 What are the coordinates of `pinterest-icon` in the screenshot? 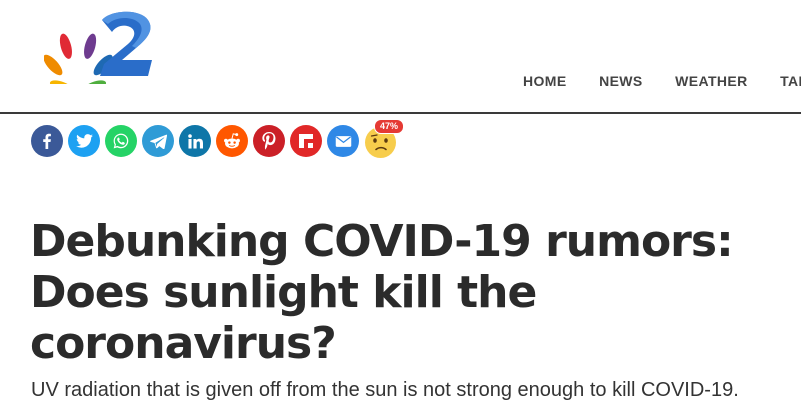 It's located at (269, 141).